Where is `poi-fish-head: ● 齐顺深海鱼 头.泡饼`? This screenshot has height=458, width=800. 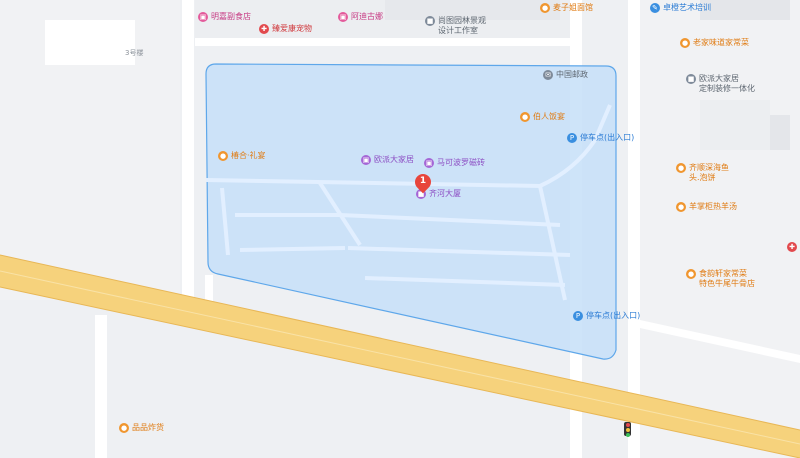 poi-fish-head: ● 齐顺深海鱼 头.泡饼 is located at coordinates (702, 173).